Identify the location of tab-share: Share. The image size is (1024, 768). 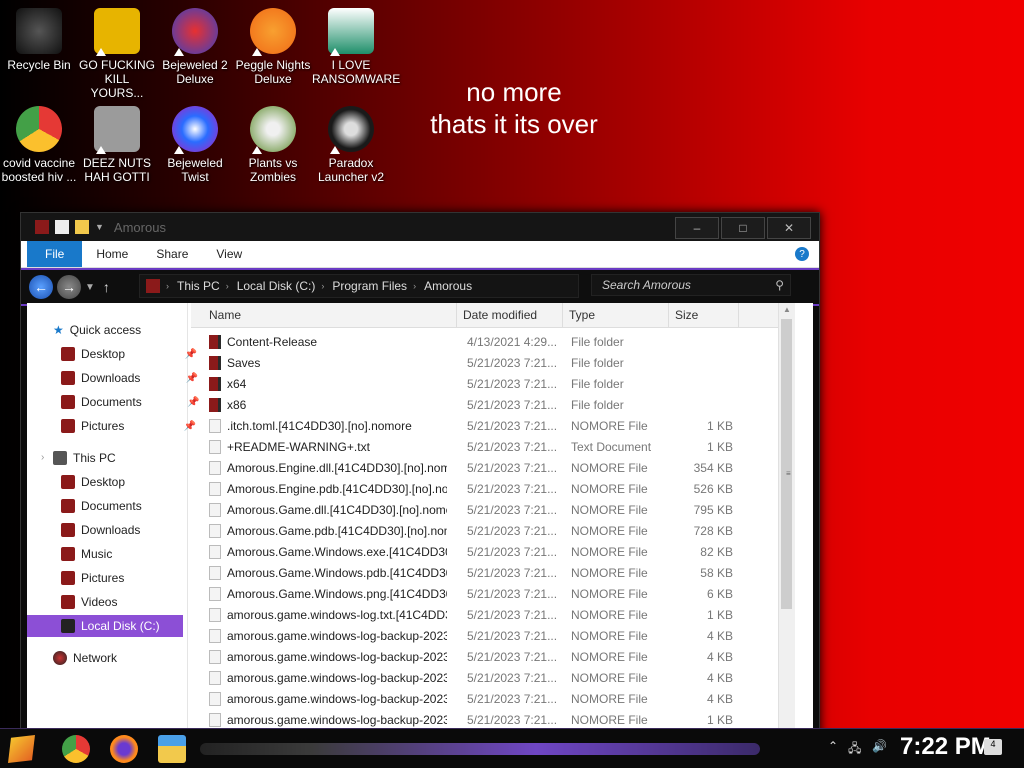
(172, 254).